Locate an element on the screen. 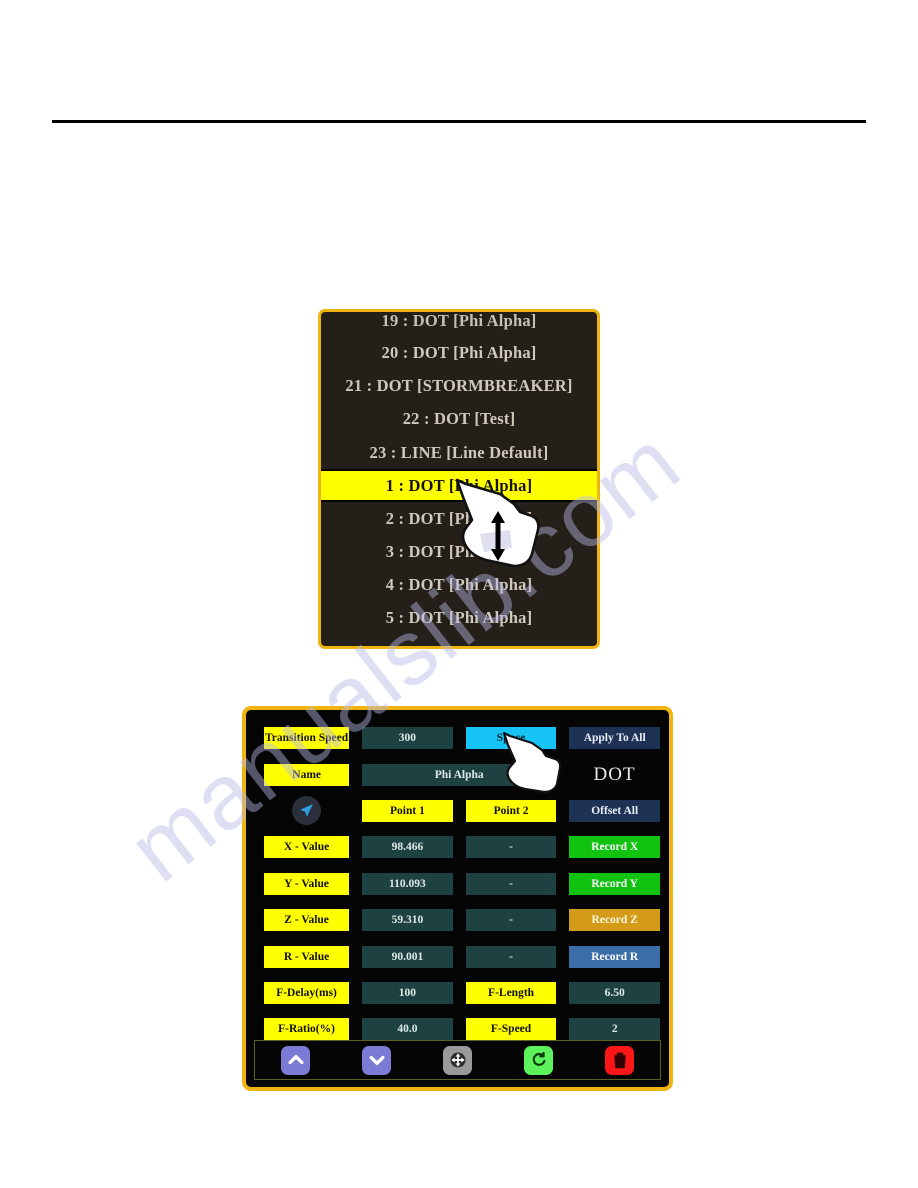  z-value-row-row: Z - Value 59.310- Record Z is located at coordinates (458, 920).